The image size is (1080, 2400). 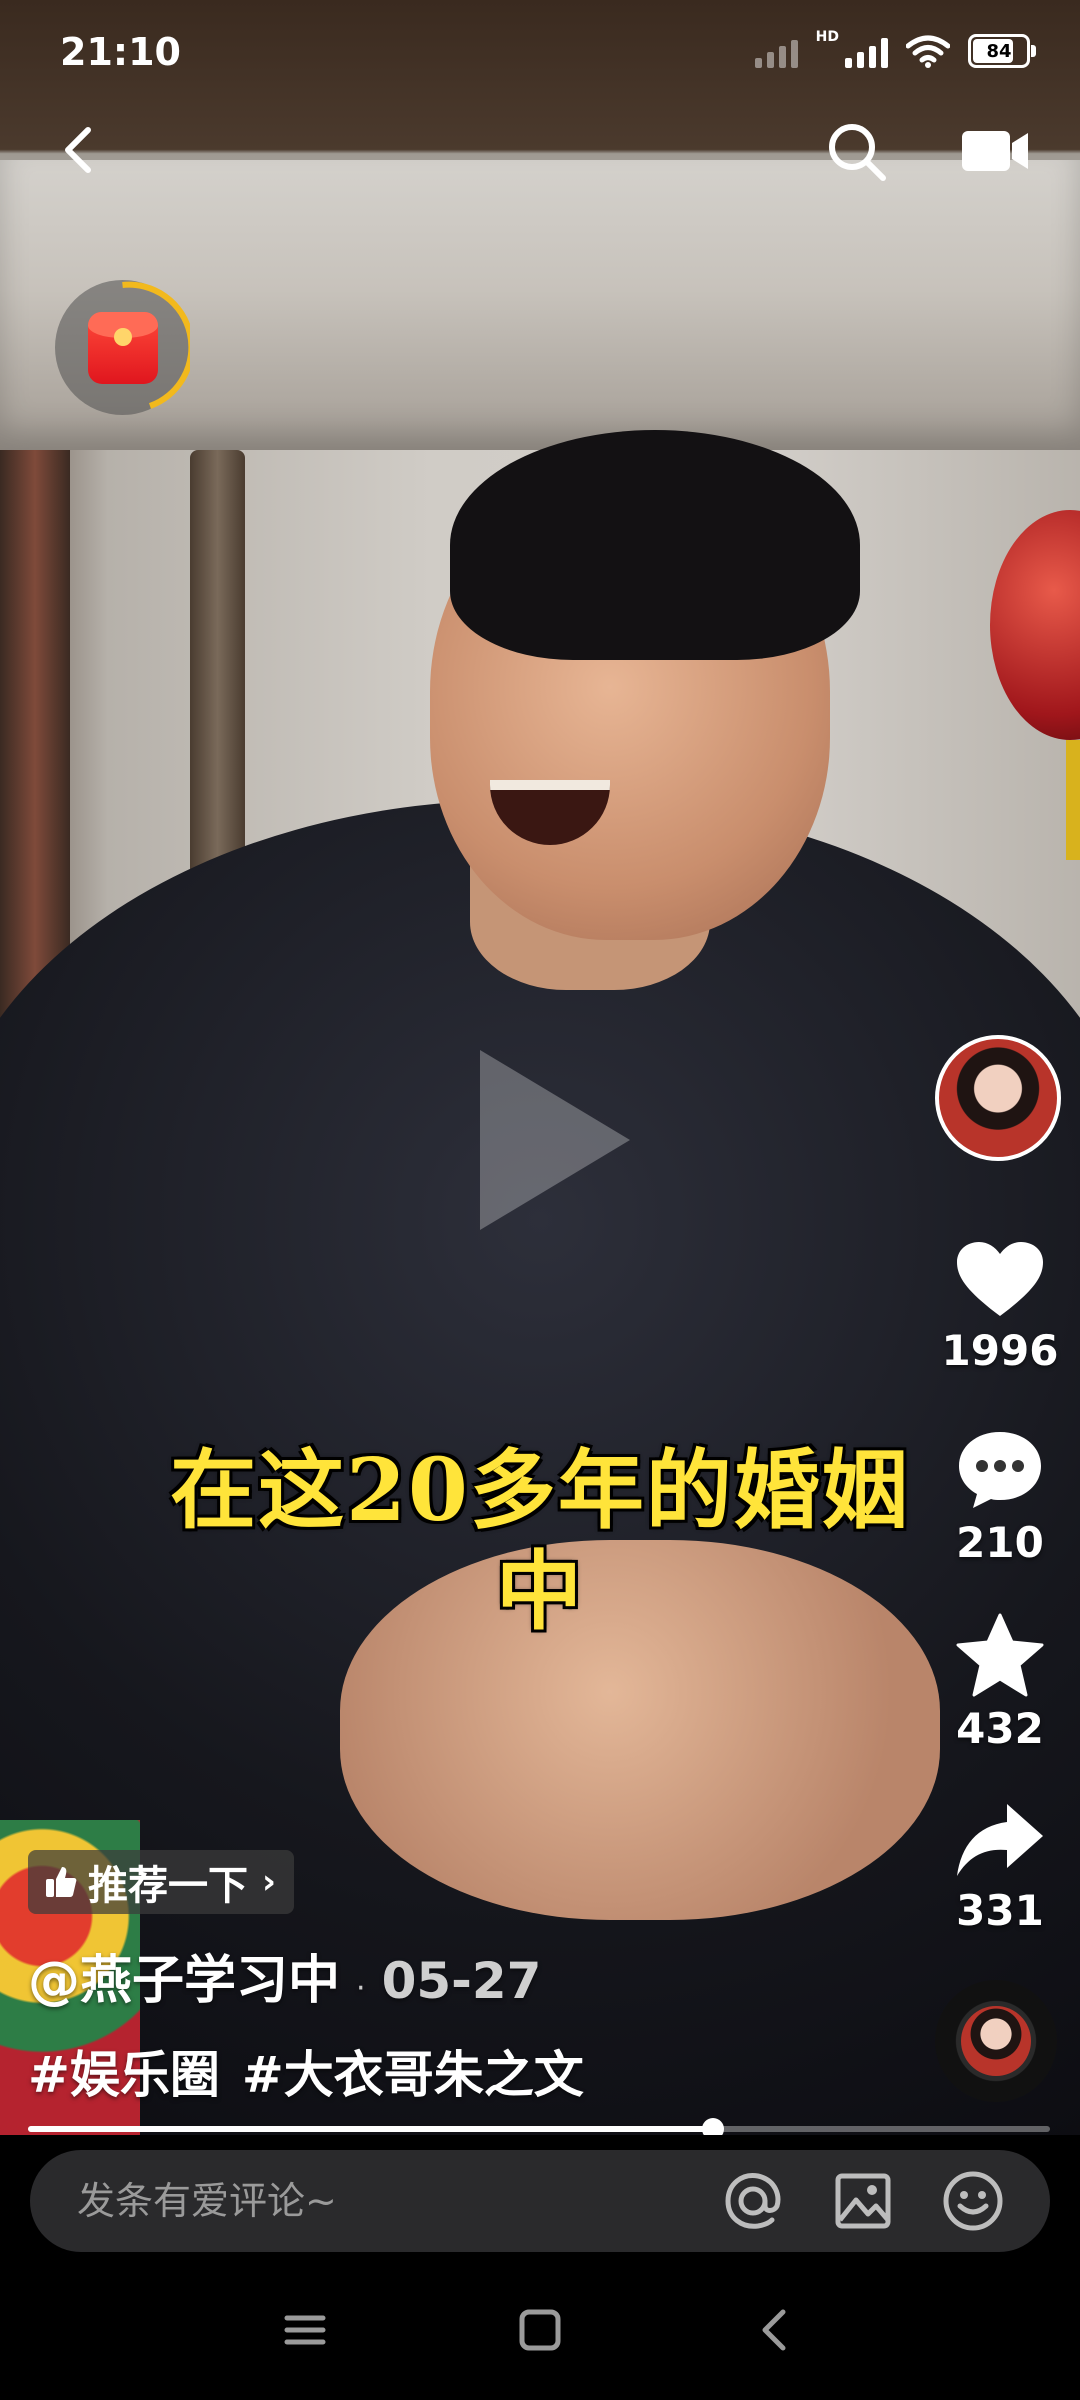 What do you see at coordinates (776, 51) in the screenshot?
I see `signal-icon-secondary` at bounding box center [776, 51].